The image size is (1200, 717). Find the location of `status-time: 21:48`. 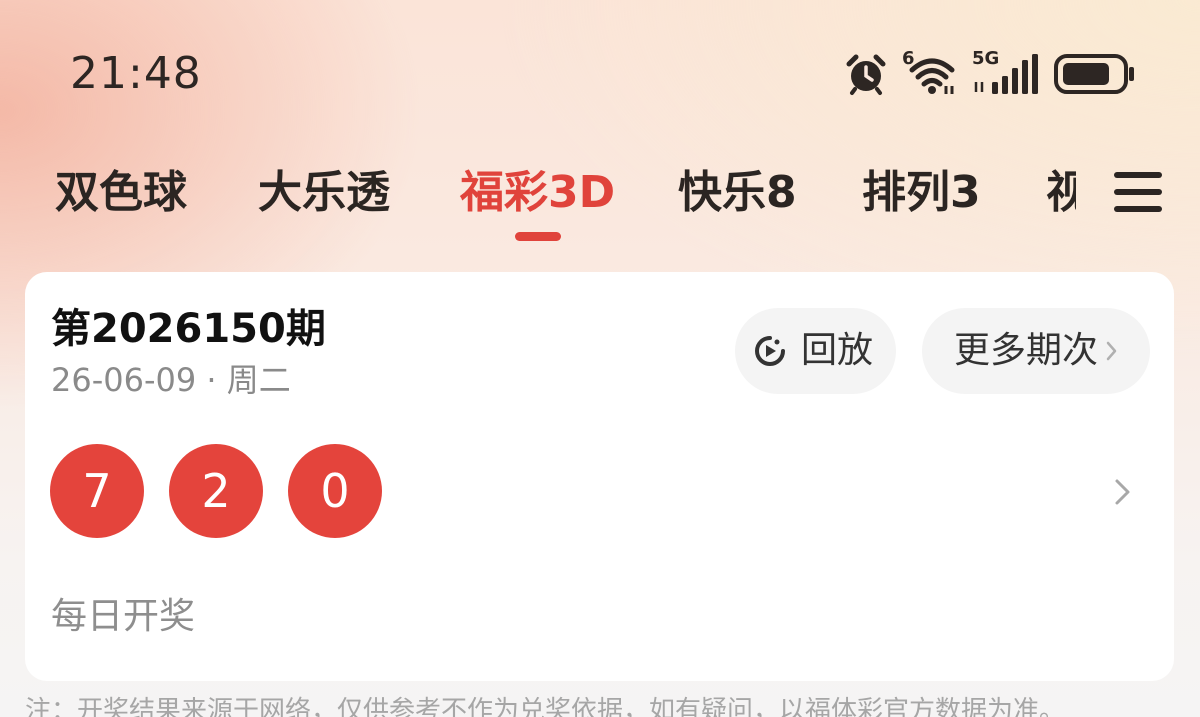

status-time: 21:48 is located at coordinates (136, 73).